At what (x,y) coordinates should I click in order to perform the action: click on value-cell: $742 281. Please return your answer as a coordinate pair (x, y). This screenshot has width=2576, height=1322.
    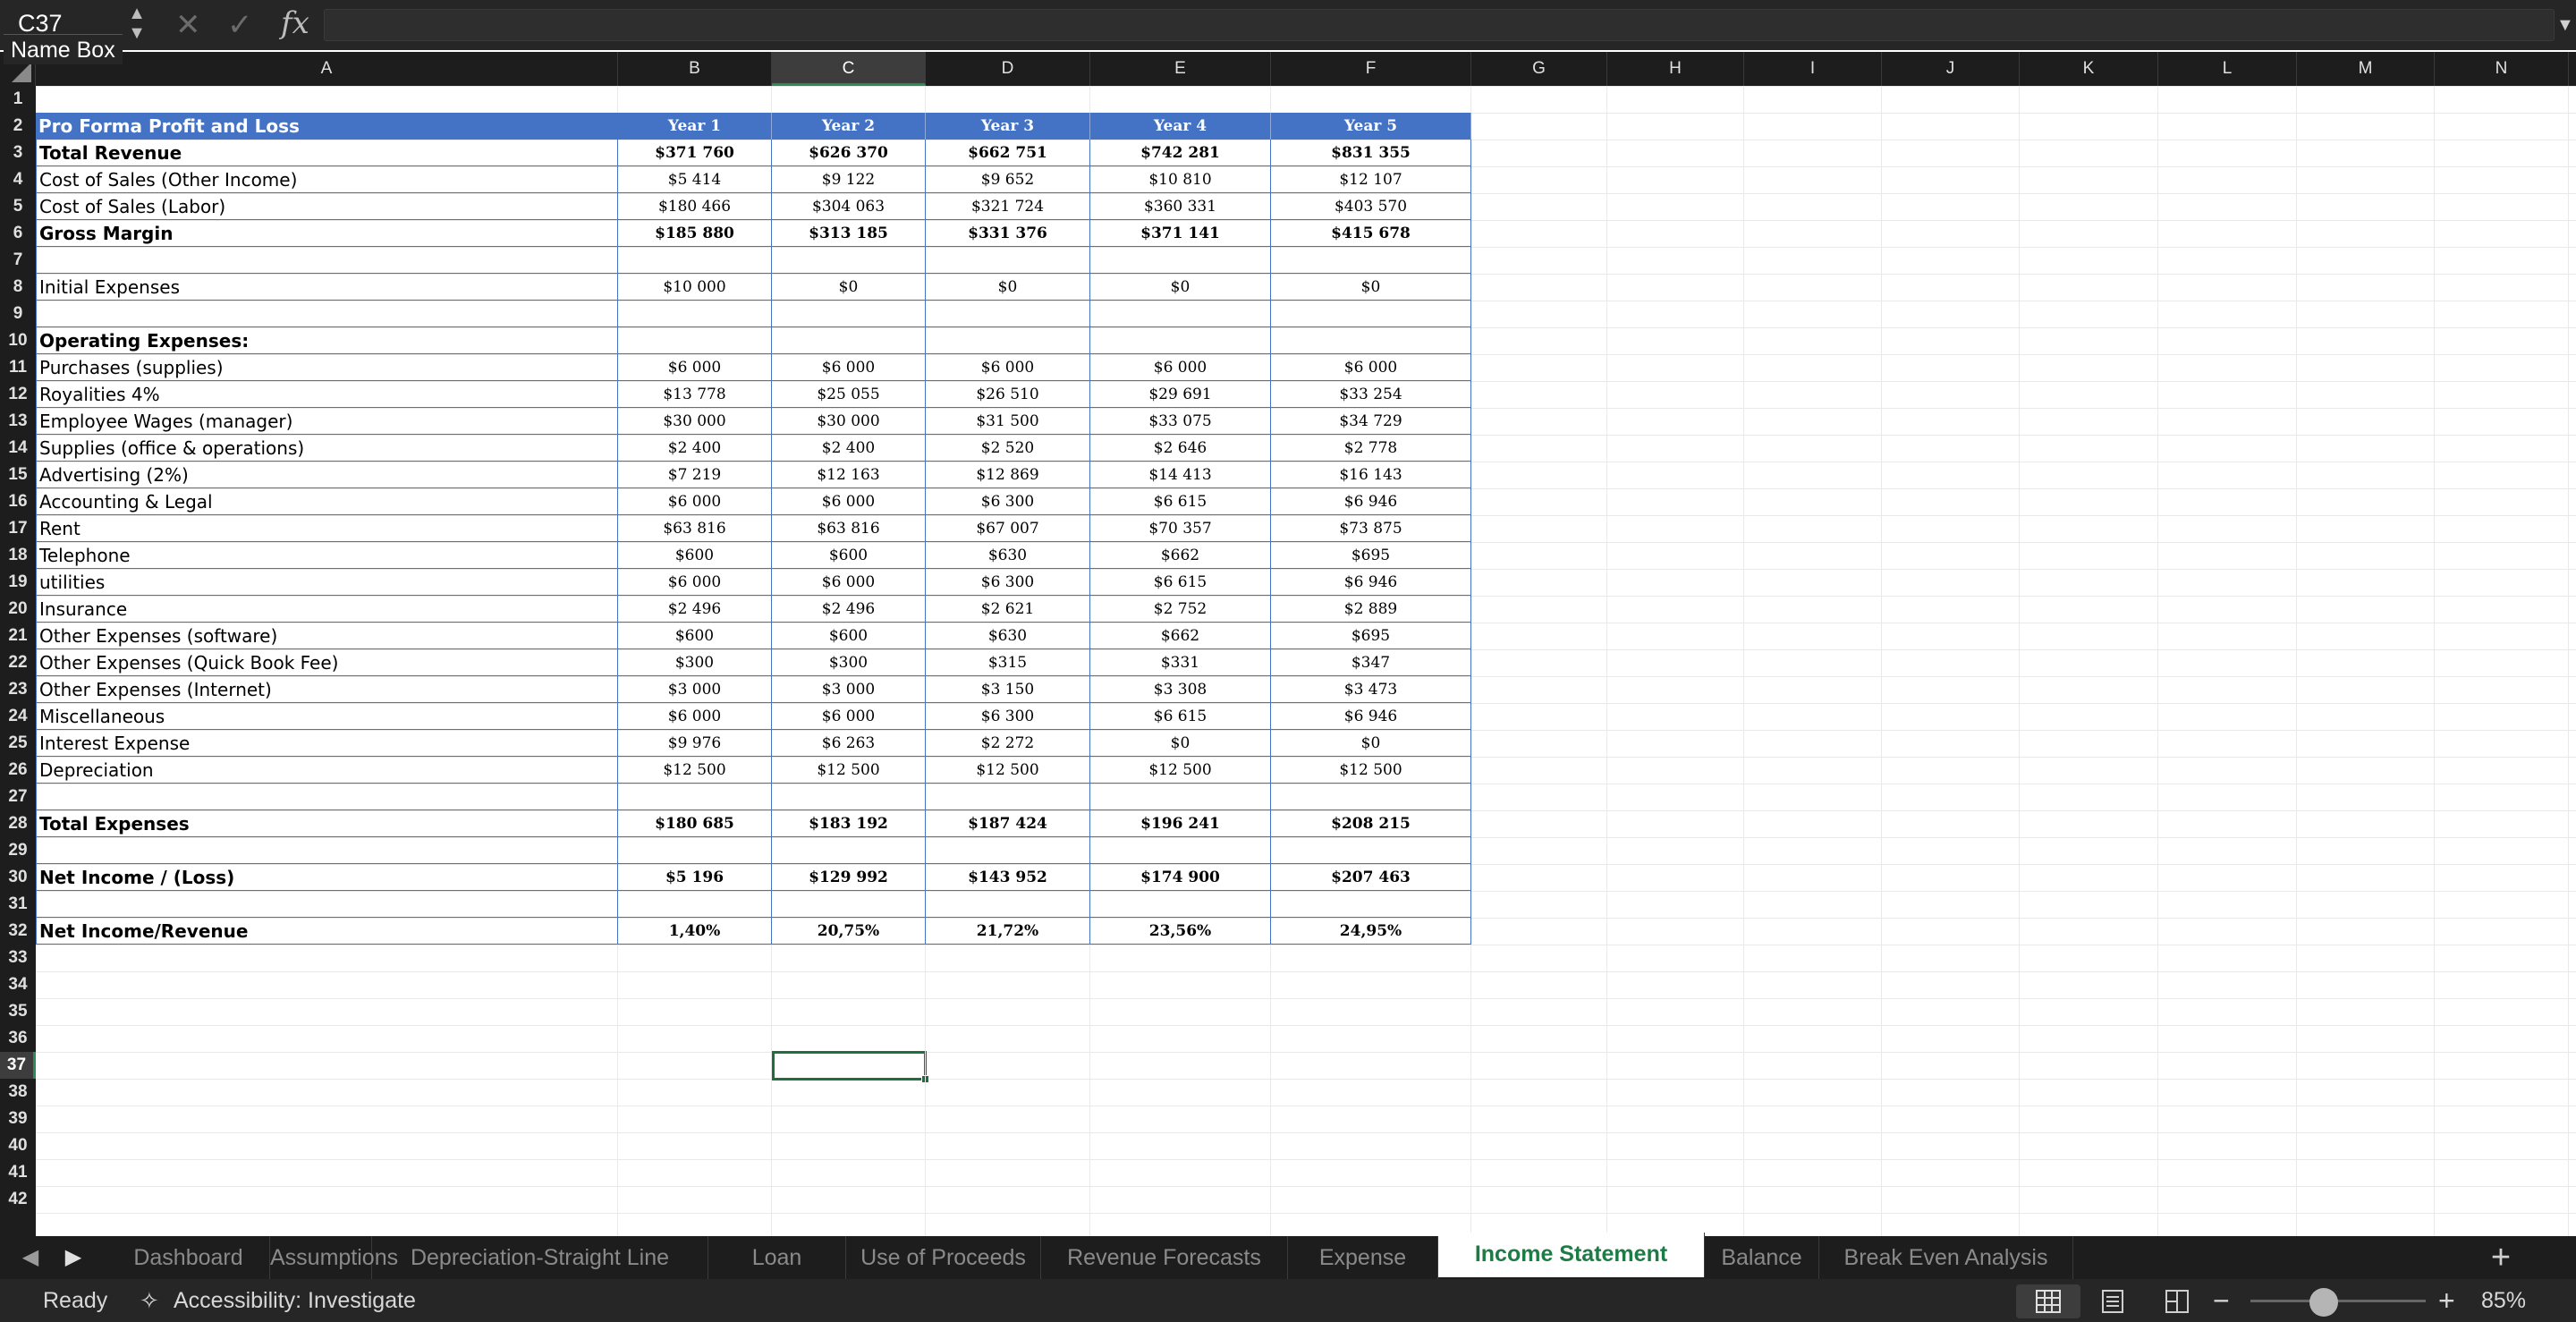
    Looking at the image, I should click on (1180, 153).